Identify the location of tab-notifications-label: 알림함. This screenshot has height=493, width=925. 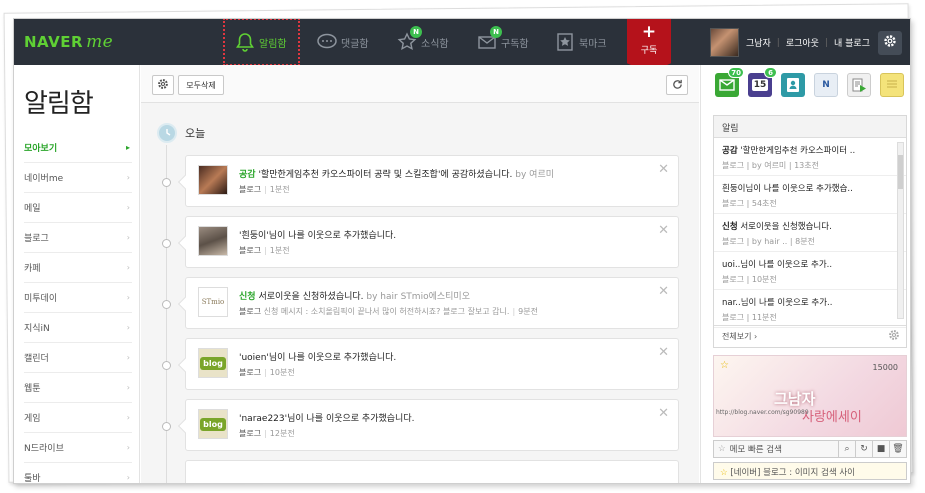
(273, 44).